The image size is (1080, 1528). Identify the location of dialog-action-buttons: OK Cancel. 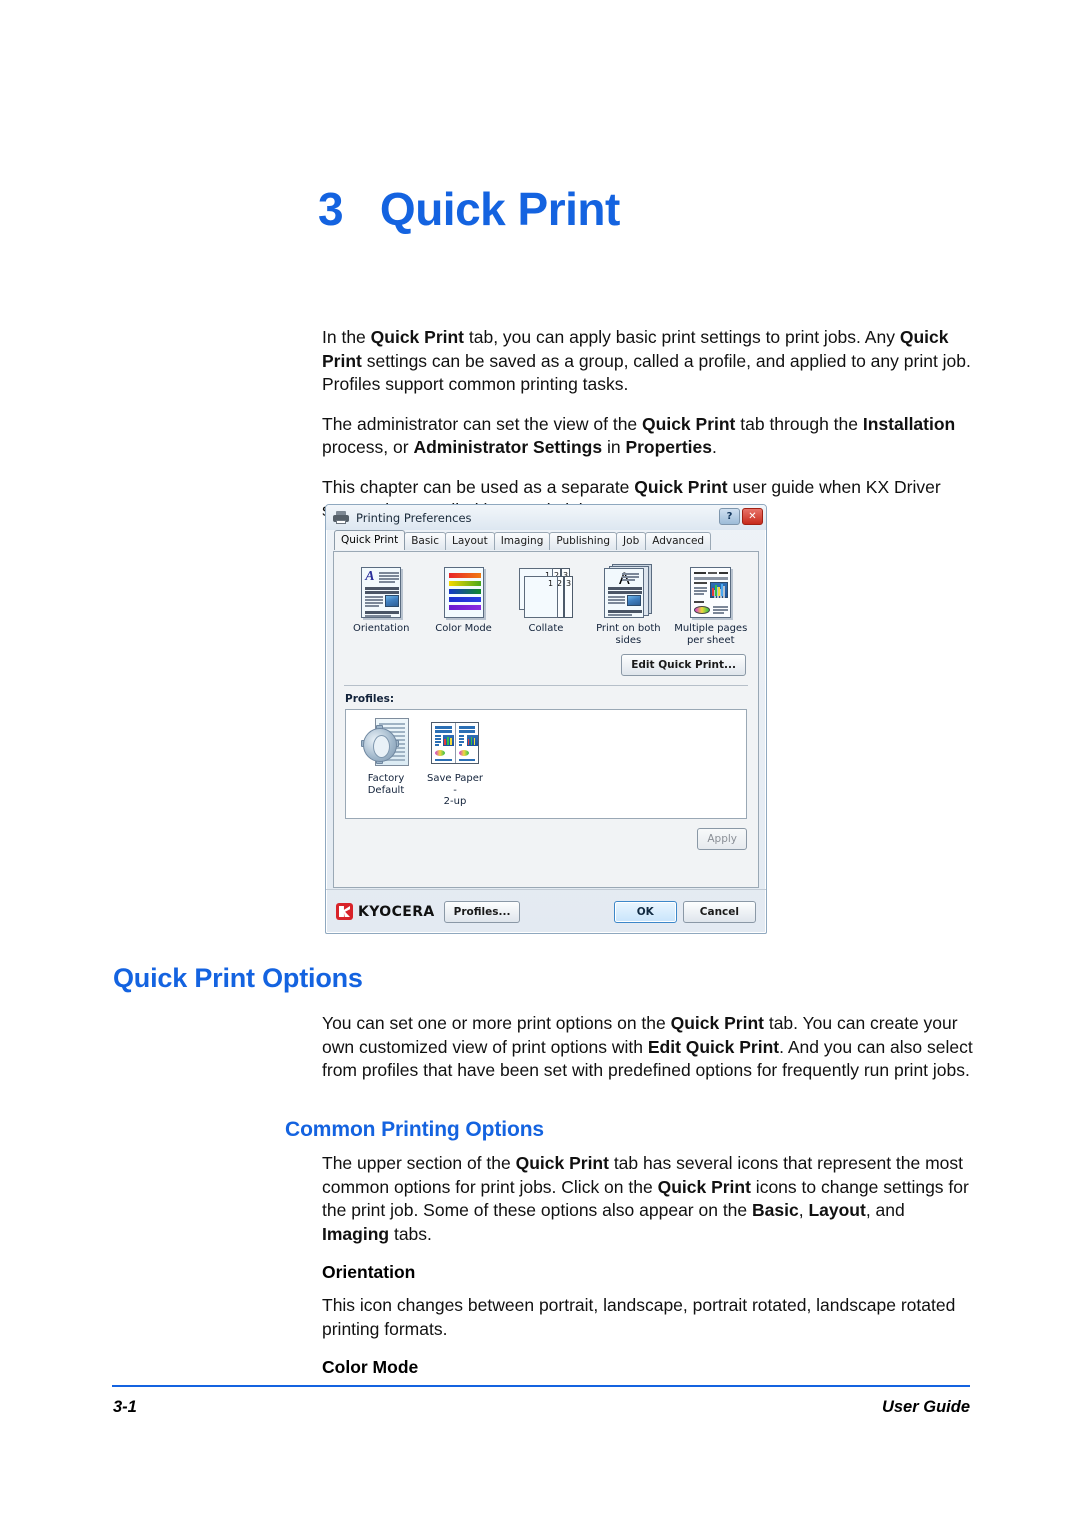
(684, 911).